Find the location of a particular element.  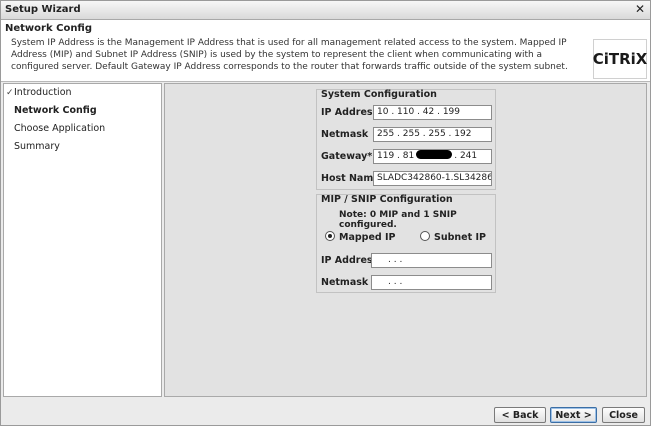

mapped-ip-label: Mapped IP is located at coordinates (367, 237).